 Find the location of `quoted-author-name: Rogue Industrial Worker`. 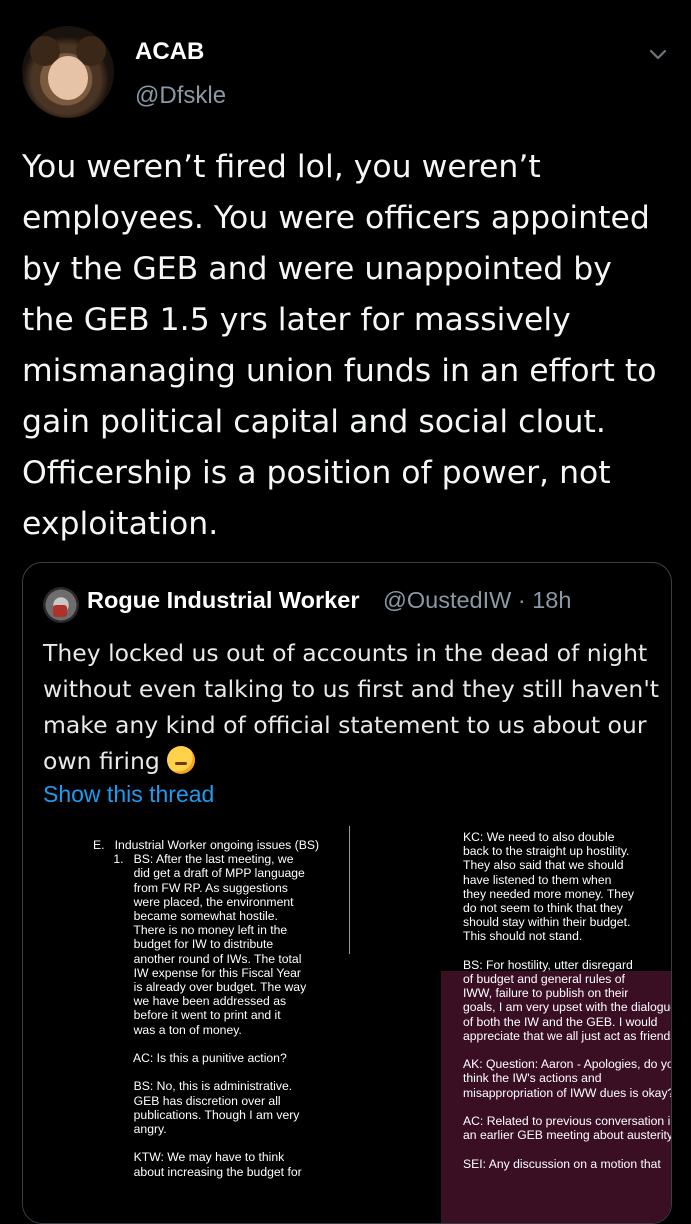

quoted-author-name: Rogue Industrial Worker is located at coordinates (223, 600).